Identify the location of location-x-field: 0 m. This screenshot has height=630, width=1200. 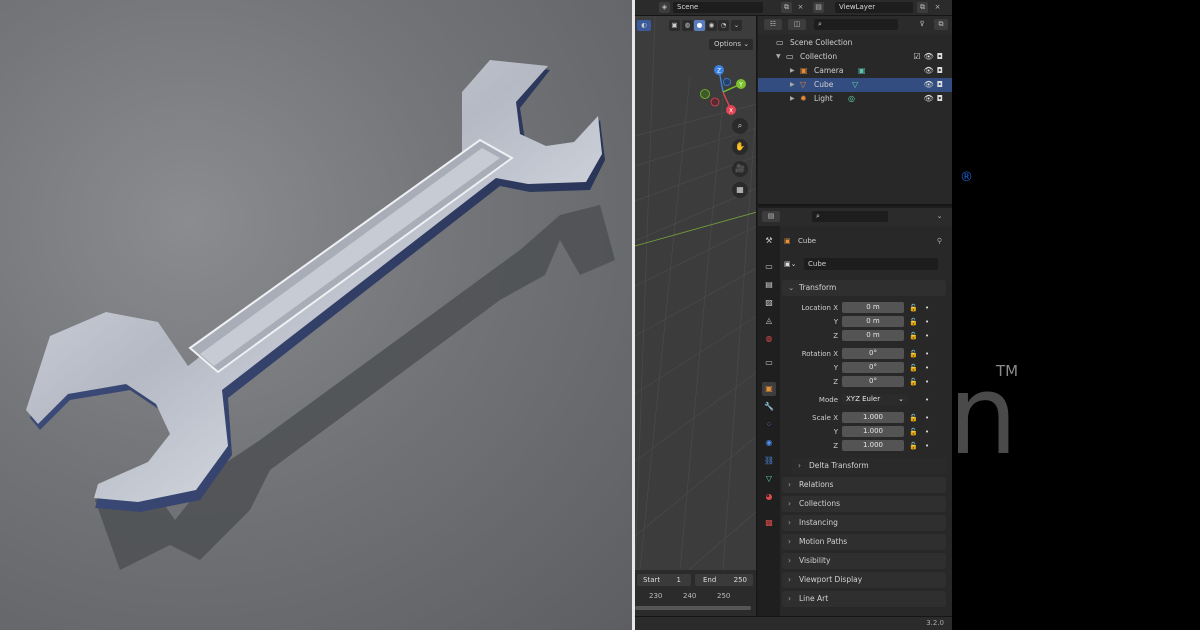
(873, 307).